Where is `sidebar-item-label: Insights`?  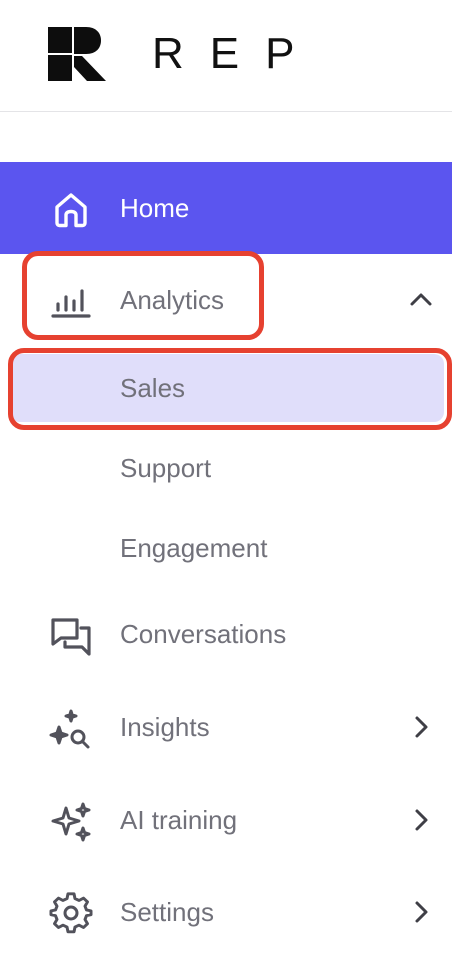
sidebar-item-label: Insights is located at coordinates (165, 727).